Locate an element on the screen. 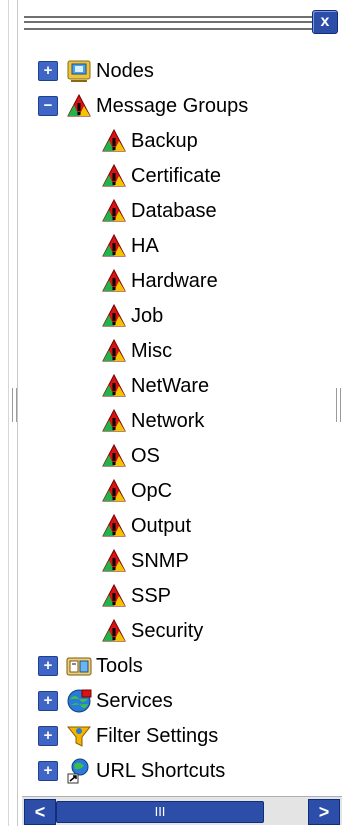 The height and width of the screenshot is (826, 343). tree-item-label: Output is located at coordinates (161, 525).